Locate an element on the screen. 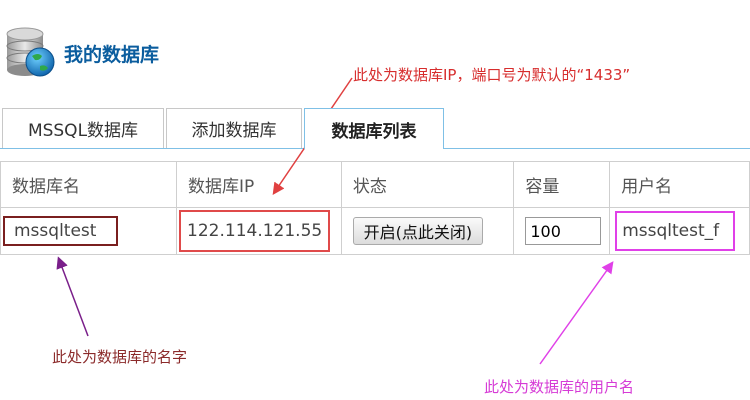 This screenshot has height=400, width=750. page-title: 我的数据库 is located at coordinates (112, 55).